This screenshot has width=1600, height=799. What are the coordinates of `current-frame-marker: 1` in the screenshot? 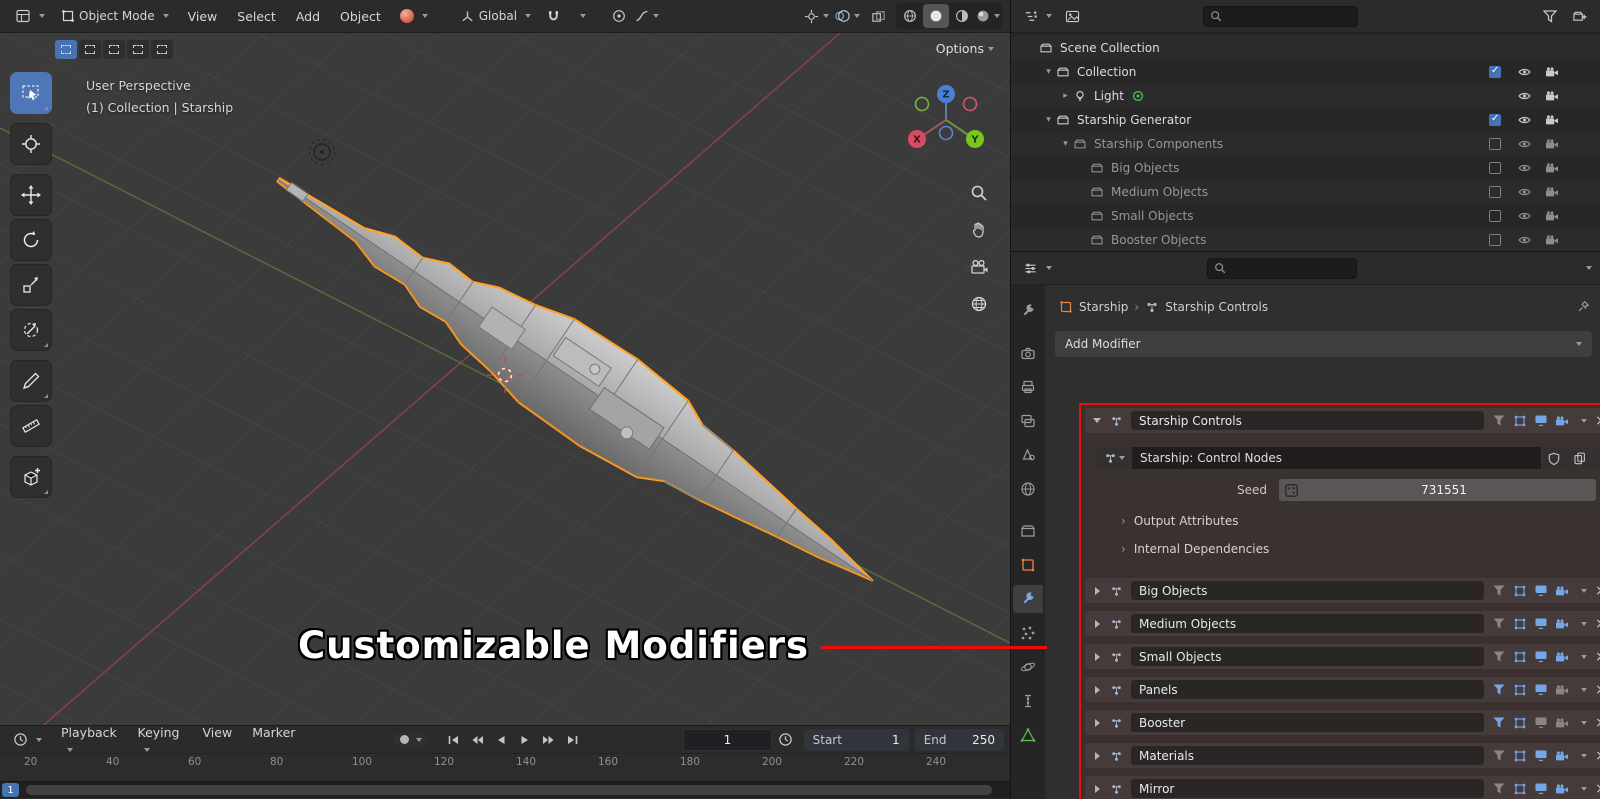 It's located at (10, 790).